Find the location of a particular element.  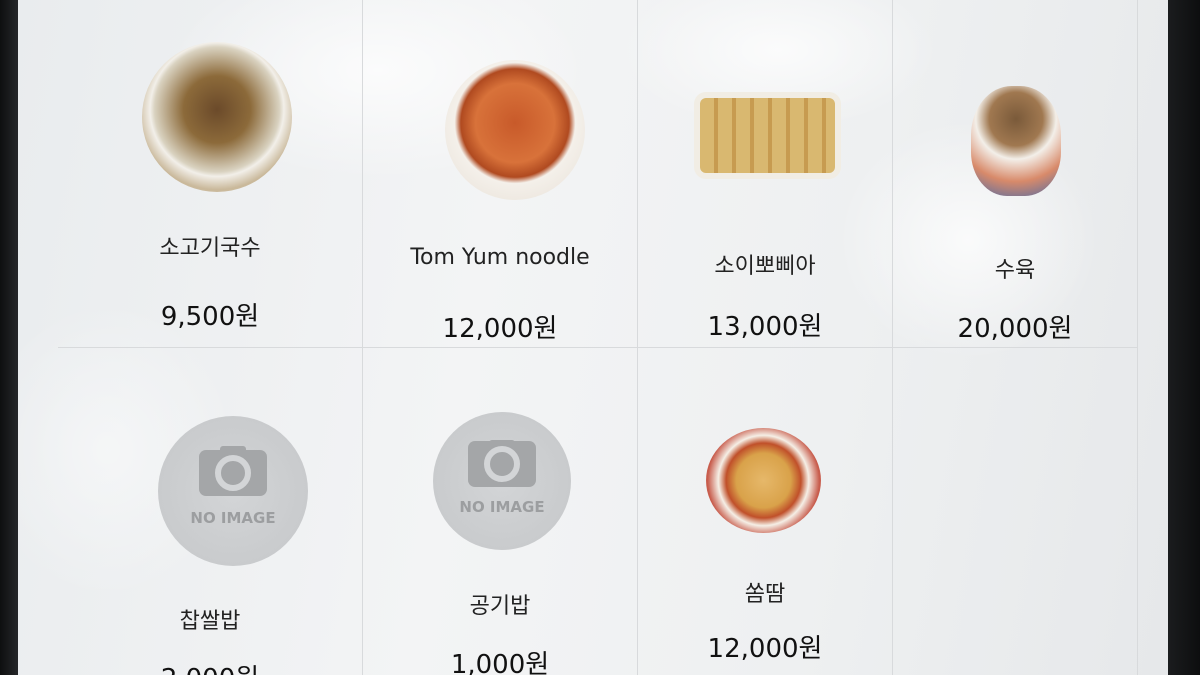

menu-item-name: 찹쌀밥 is located at coordinates (210, 621).